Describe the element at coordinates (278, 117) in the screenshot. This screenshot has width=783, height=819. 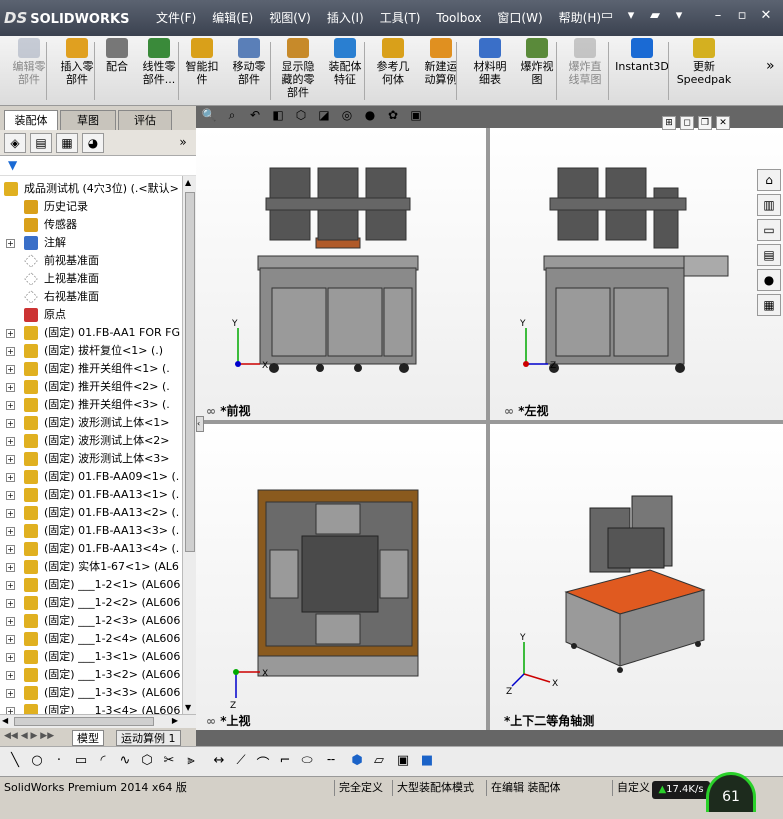
I see `section-view-icon: ◧` at that location.